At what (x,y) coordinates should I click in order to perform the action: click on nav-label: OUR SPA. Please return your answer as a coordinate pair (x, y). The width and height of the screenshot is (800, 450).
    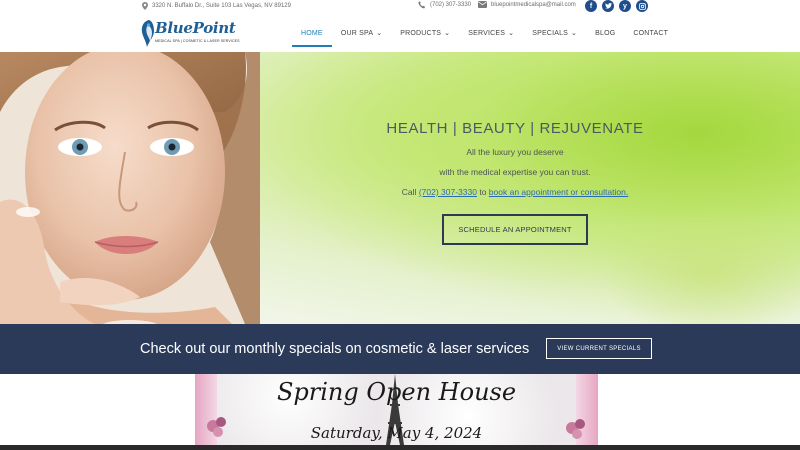
    Looking at the image, I should click on (357, 33).